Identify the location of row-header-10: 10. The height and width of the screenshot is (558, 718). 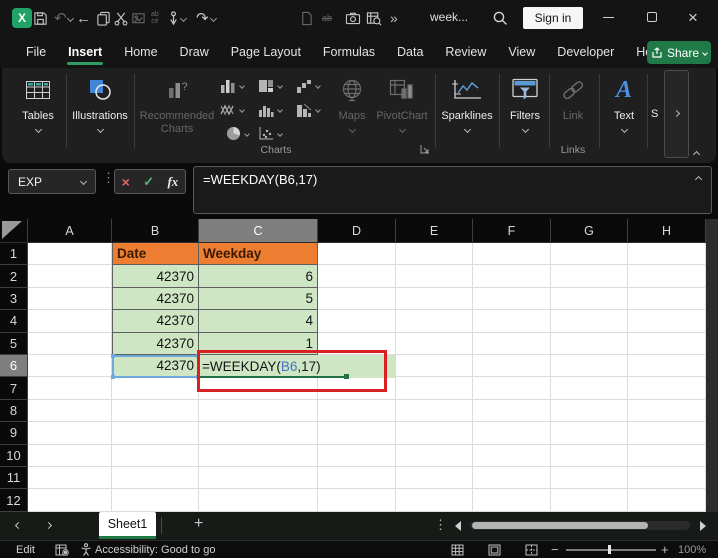
(14, 456).